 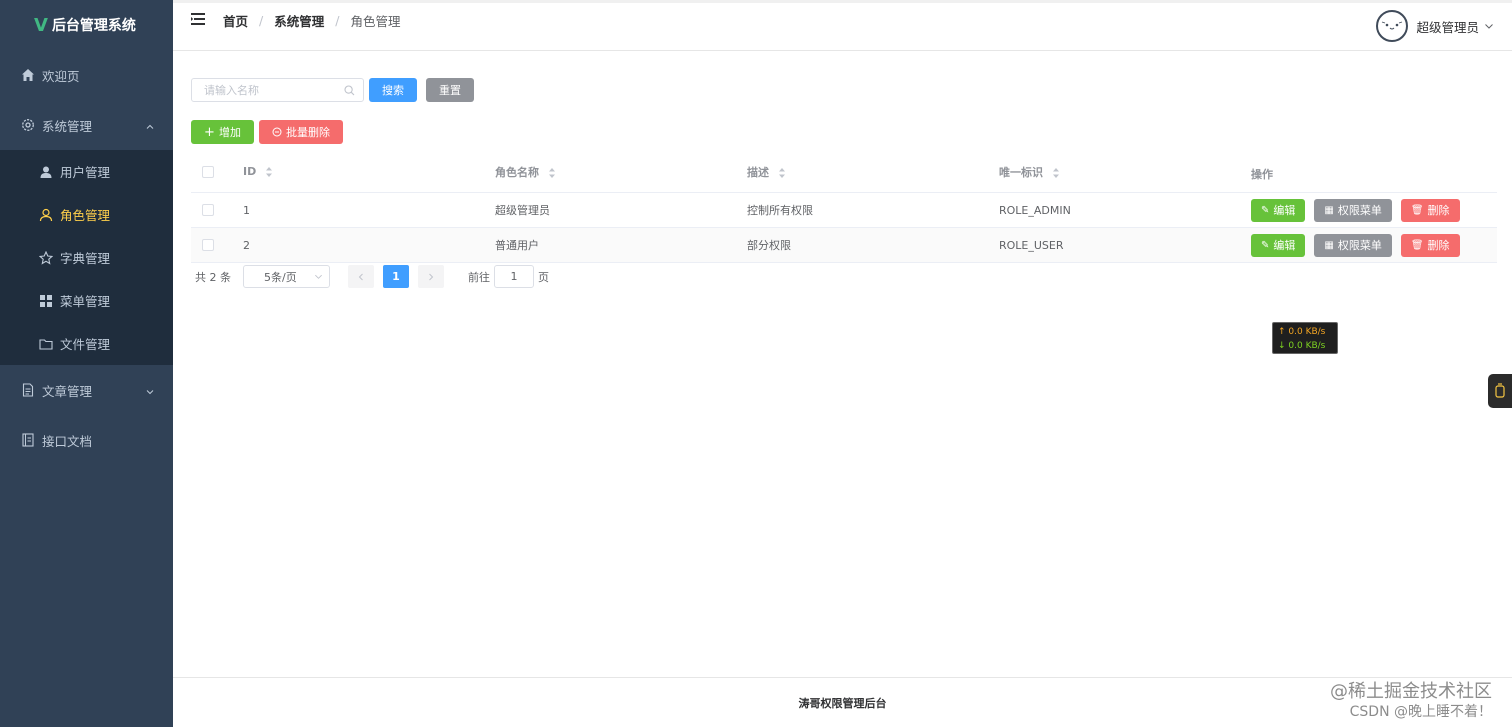 I want to click on breadcrumb: 首页 / 系统管理 / 角色管理, so click(x=311, y=20).